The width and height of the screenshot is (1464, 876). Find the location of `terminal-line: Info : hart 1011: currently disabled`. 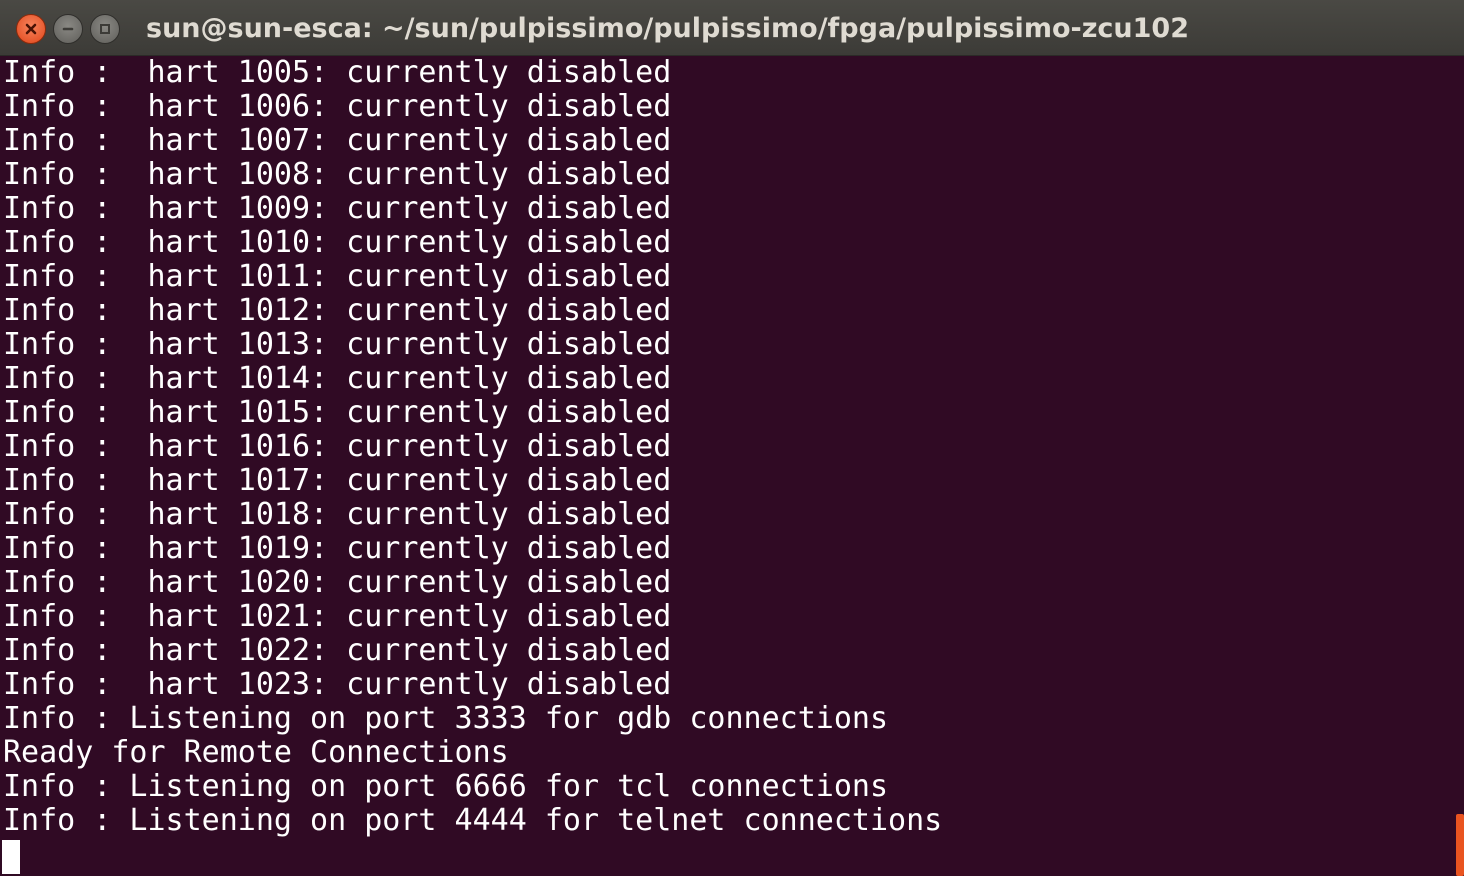

terminal-line: Info : hart 1011: currently disabled is located at coordinates (337, 276).